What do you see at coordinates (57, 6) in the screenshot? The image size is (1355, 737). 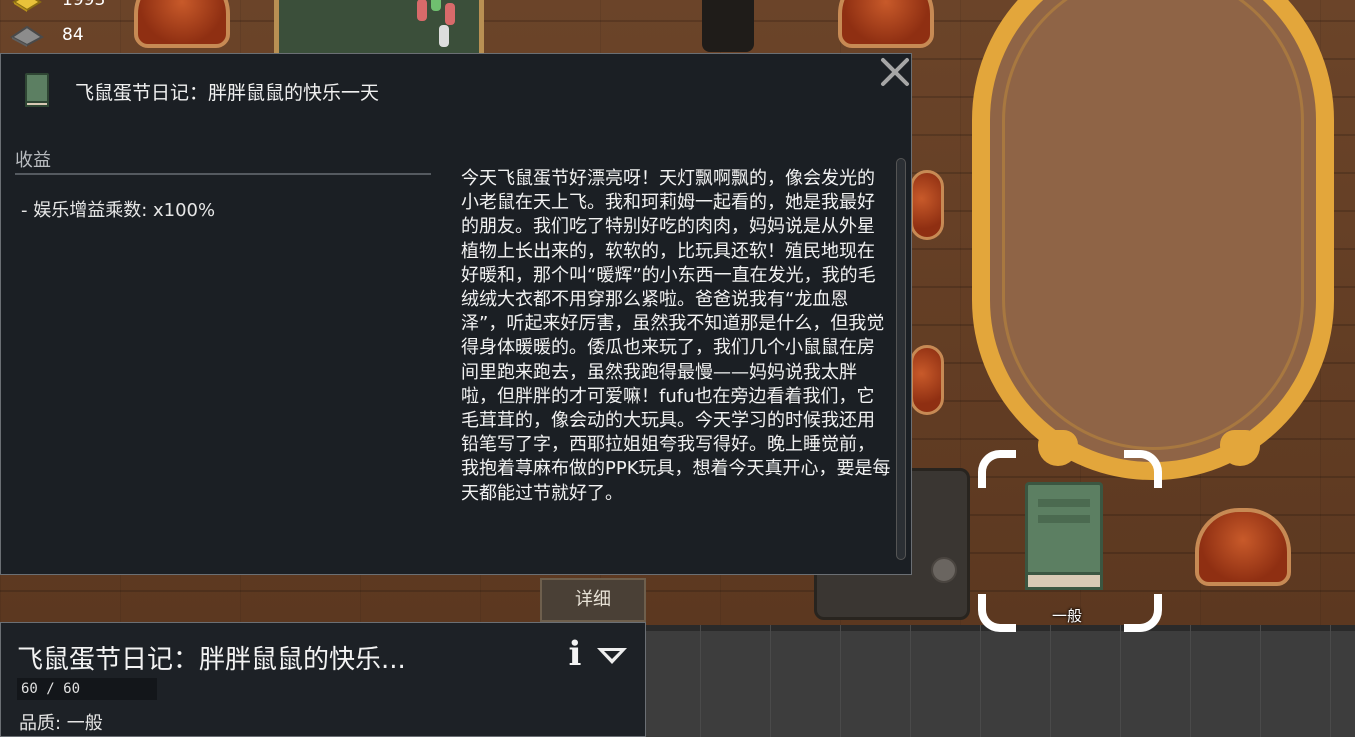 I see `resource-gold: 1993` at bounding box center [57, 6].